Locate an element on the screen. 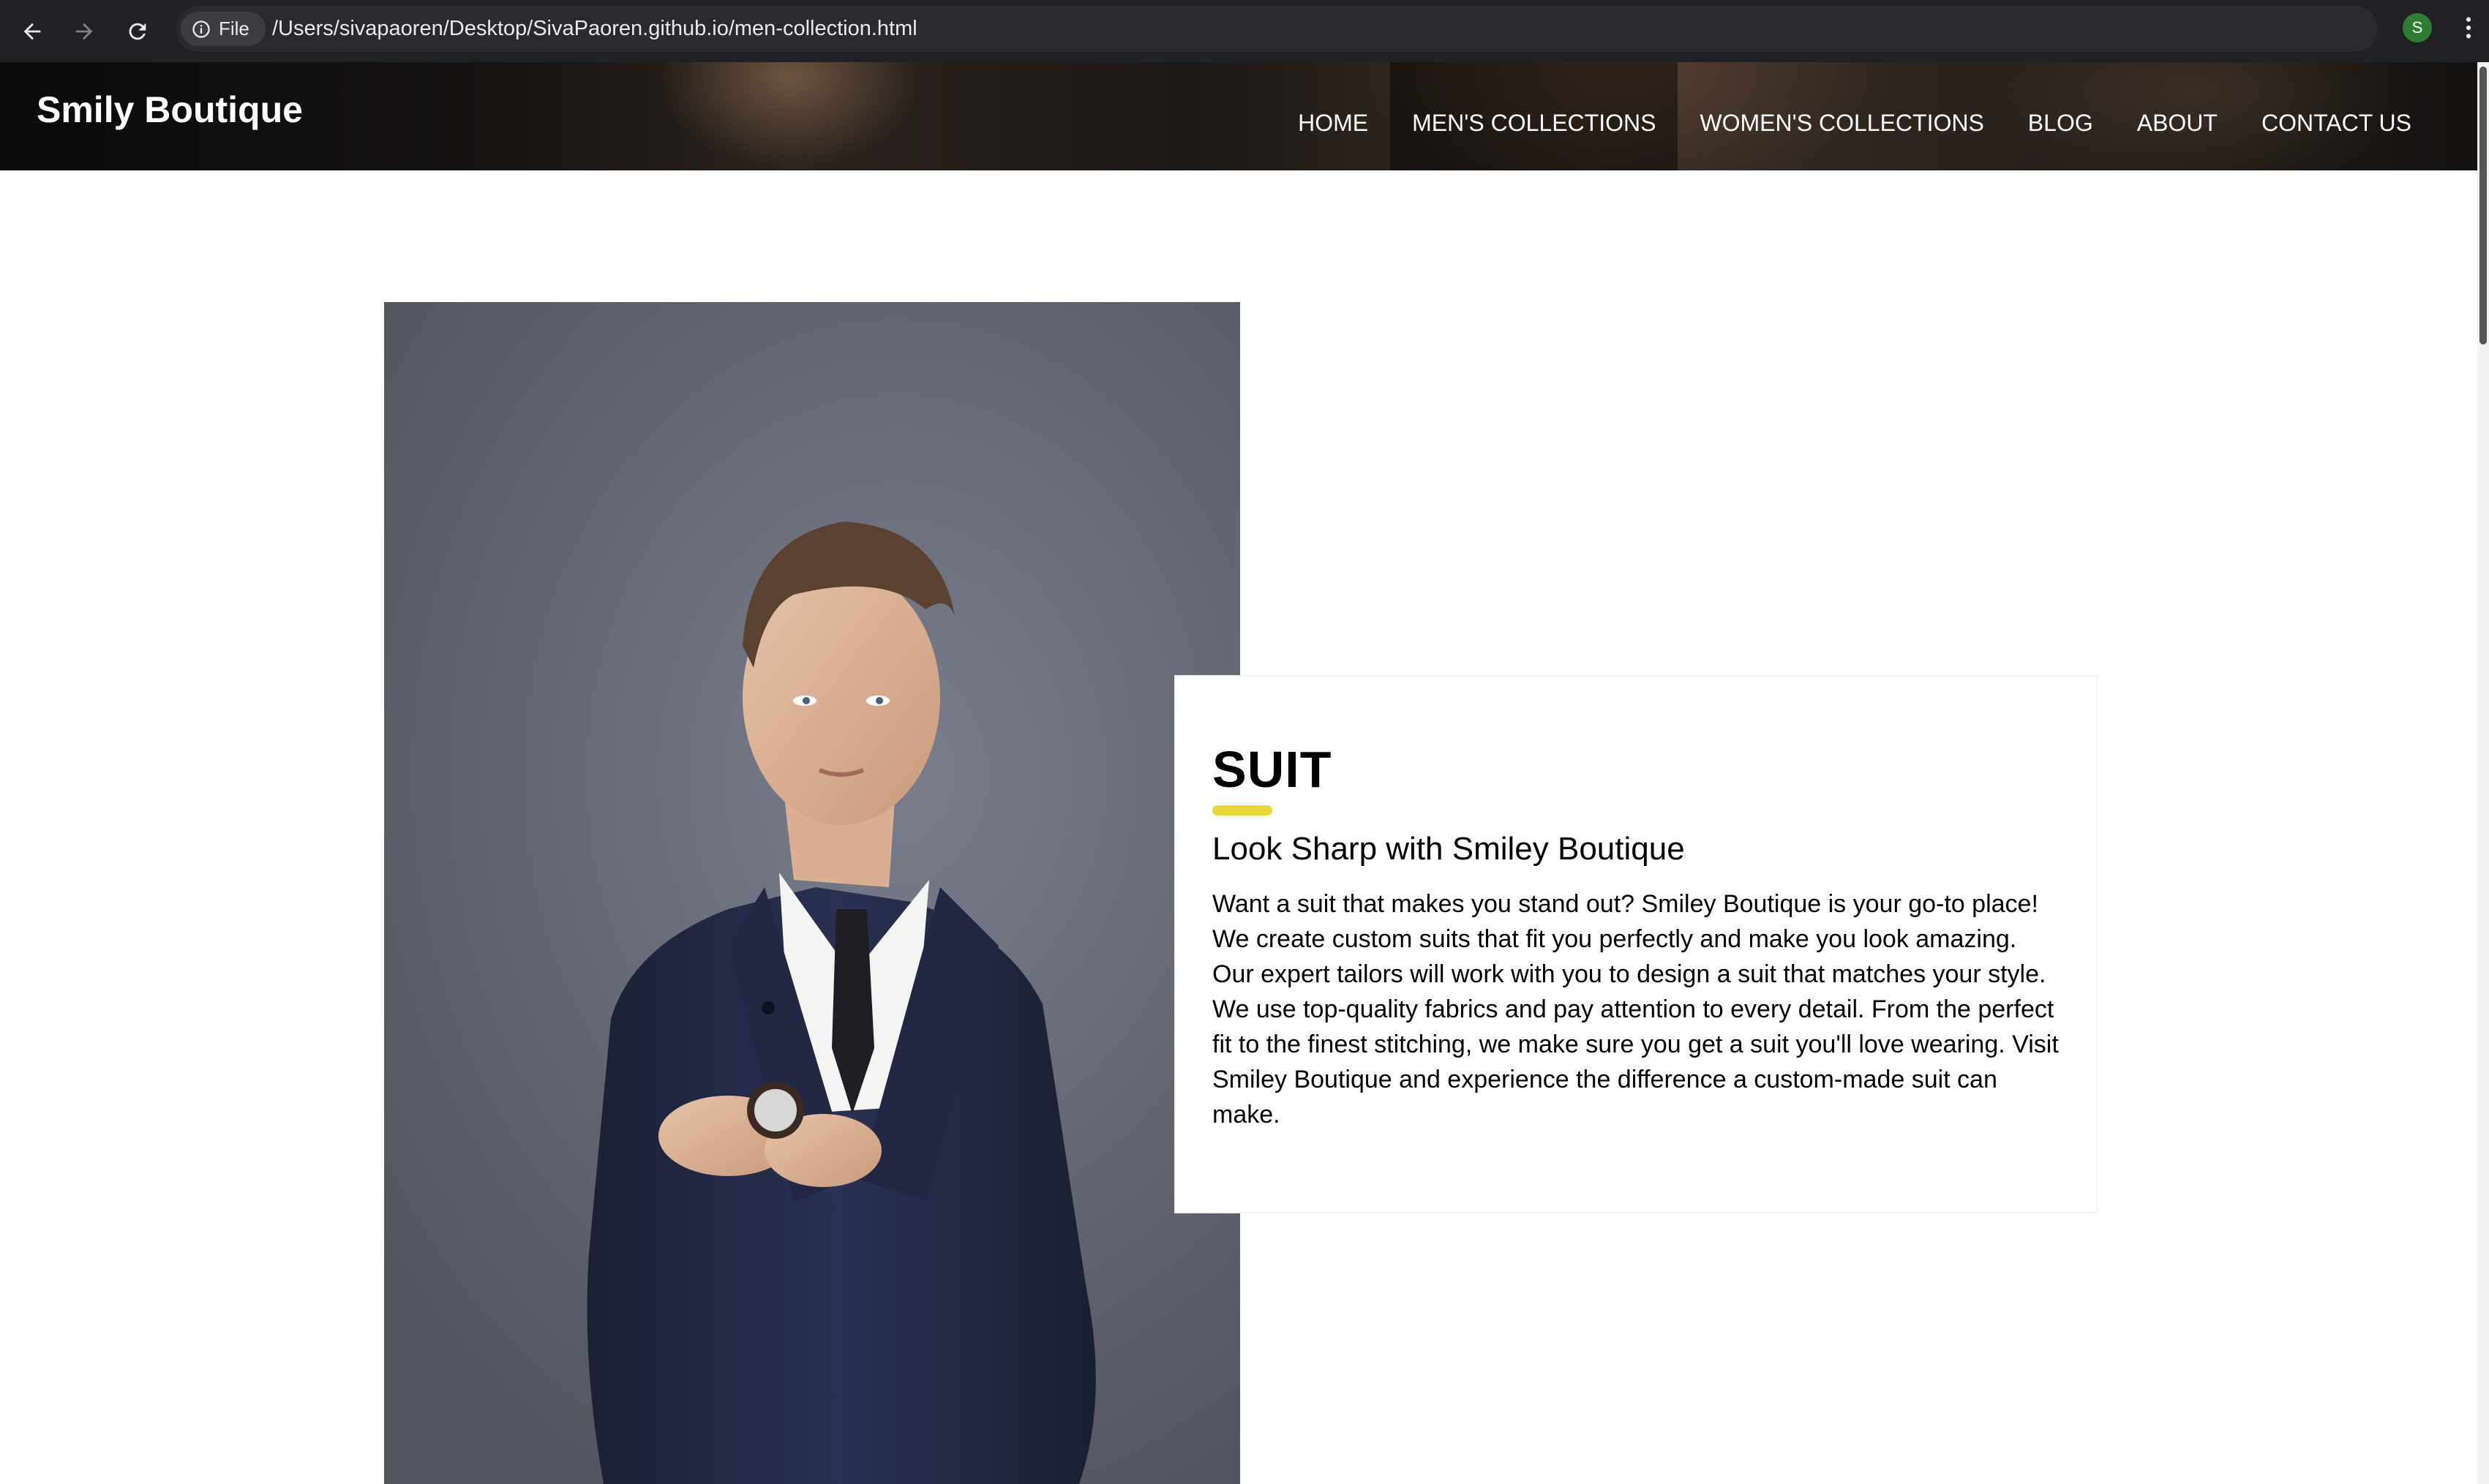  forward-button is located at coordinates (84, 31).